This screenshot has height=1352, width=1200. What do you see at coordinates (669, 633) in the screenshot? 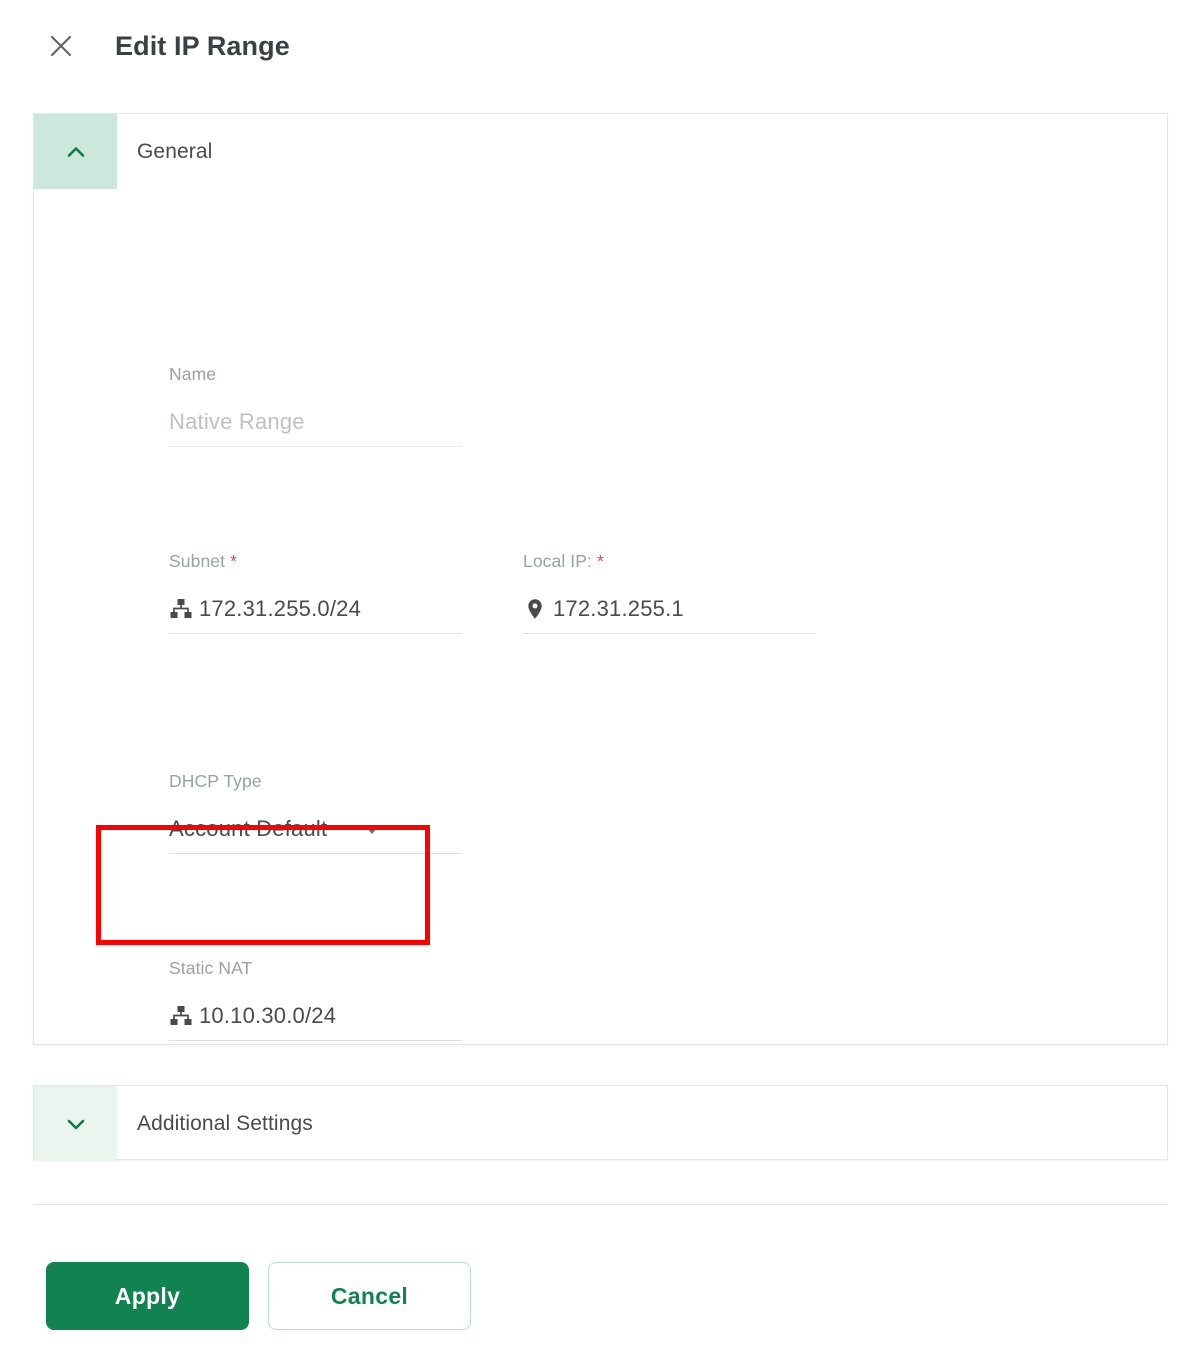
I see `local-ip-field-underline` at bounding box center [669, 633].